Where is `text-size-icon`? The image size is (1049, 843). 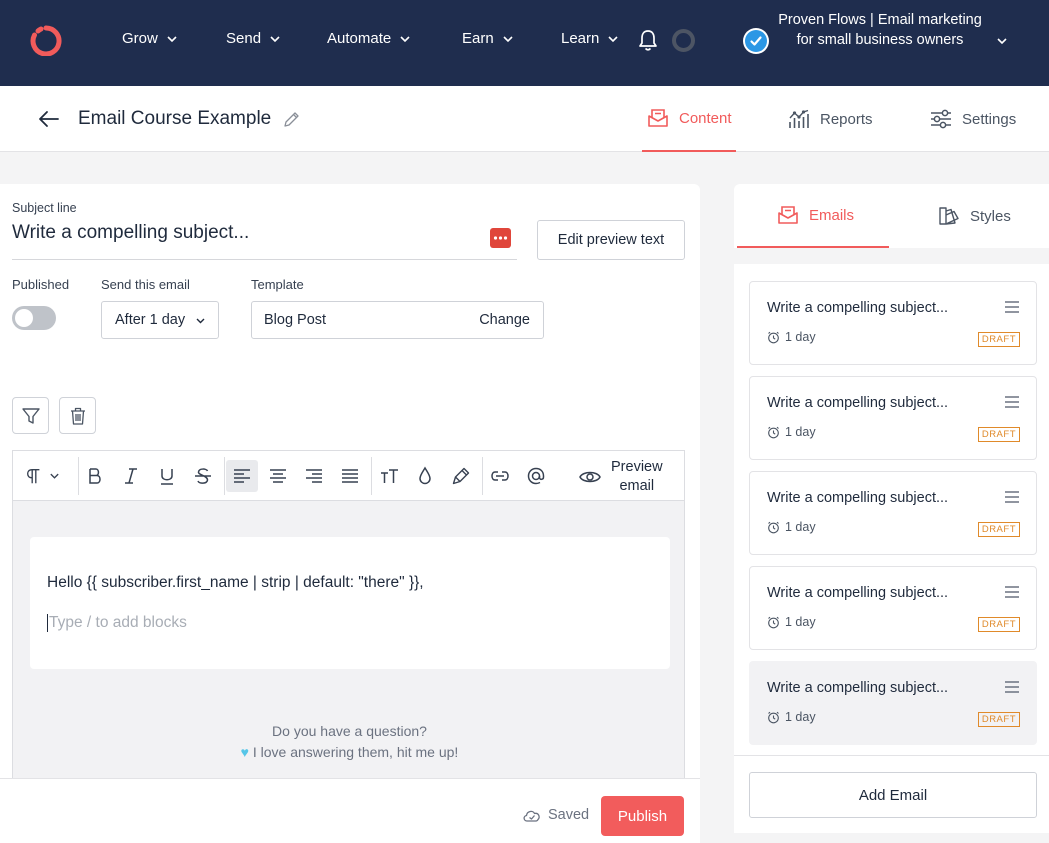
text-size-icon is located at coordinates (389, 476).